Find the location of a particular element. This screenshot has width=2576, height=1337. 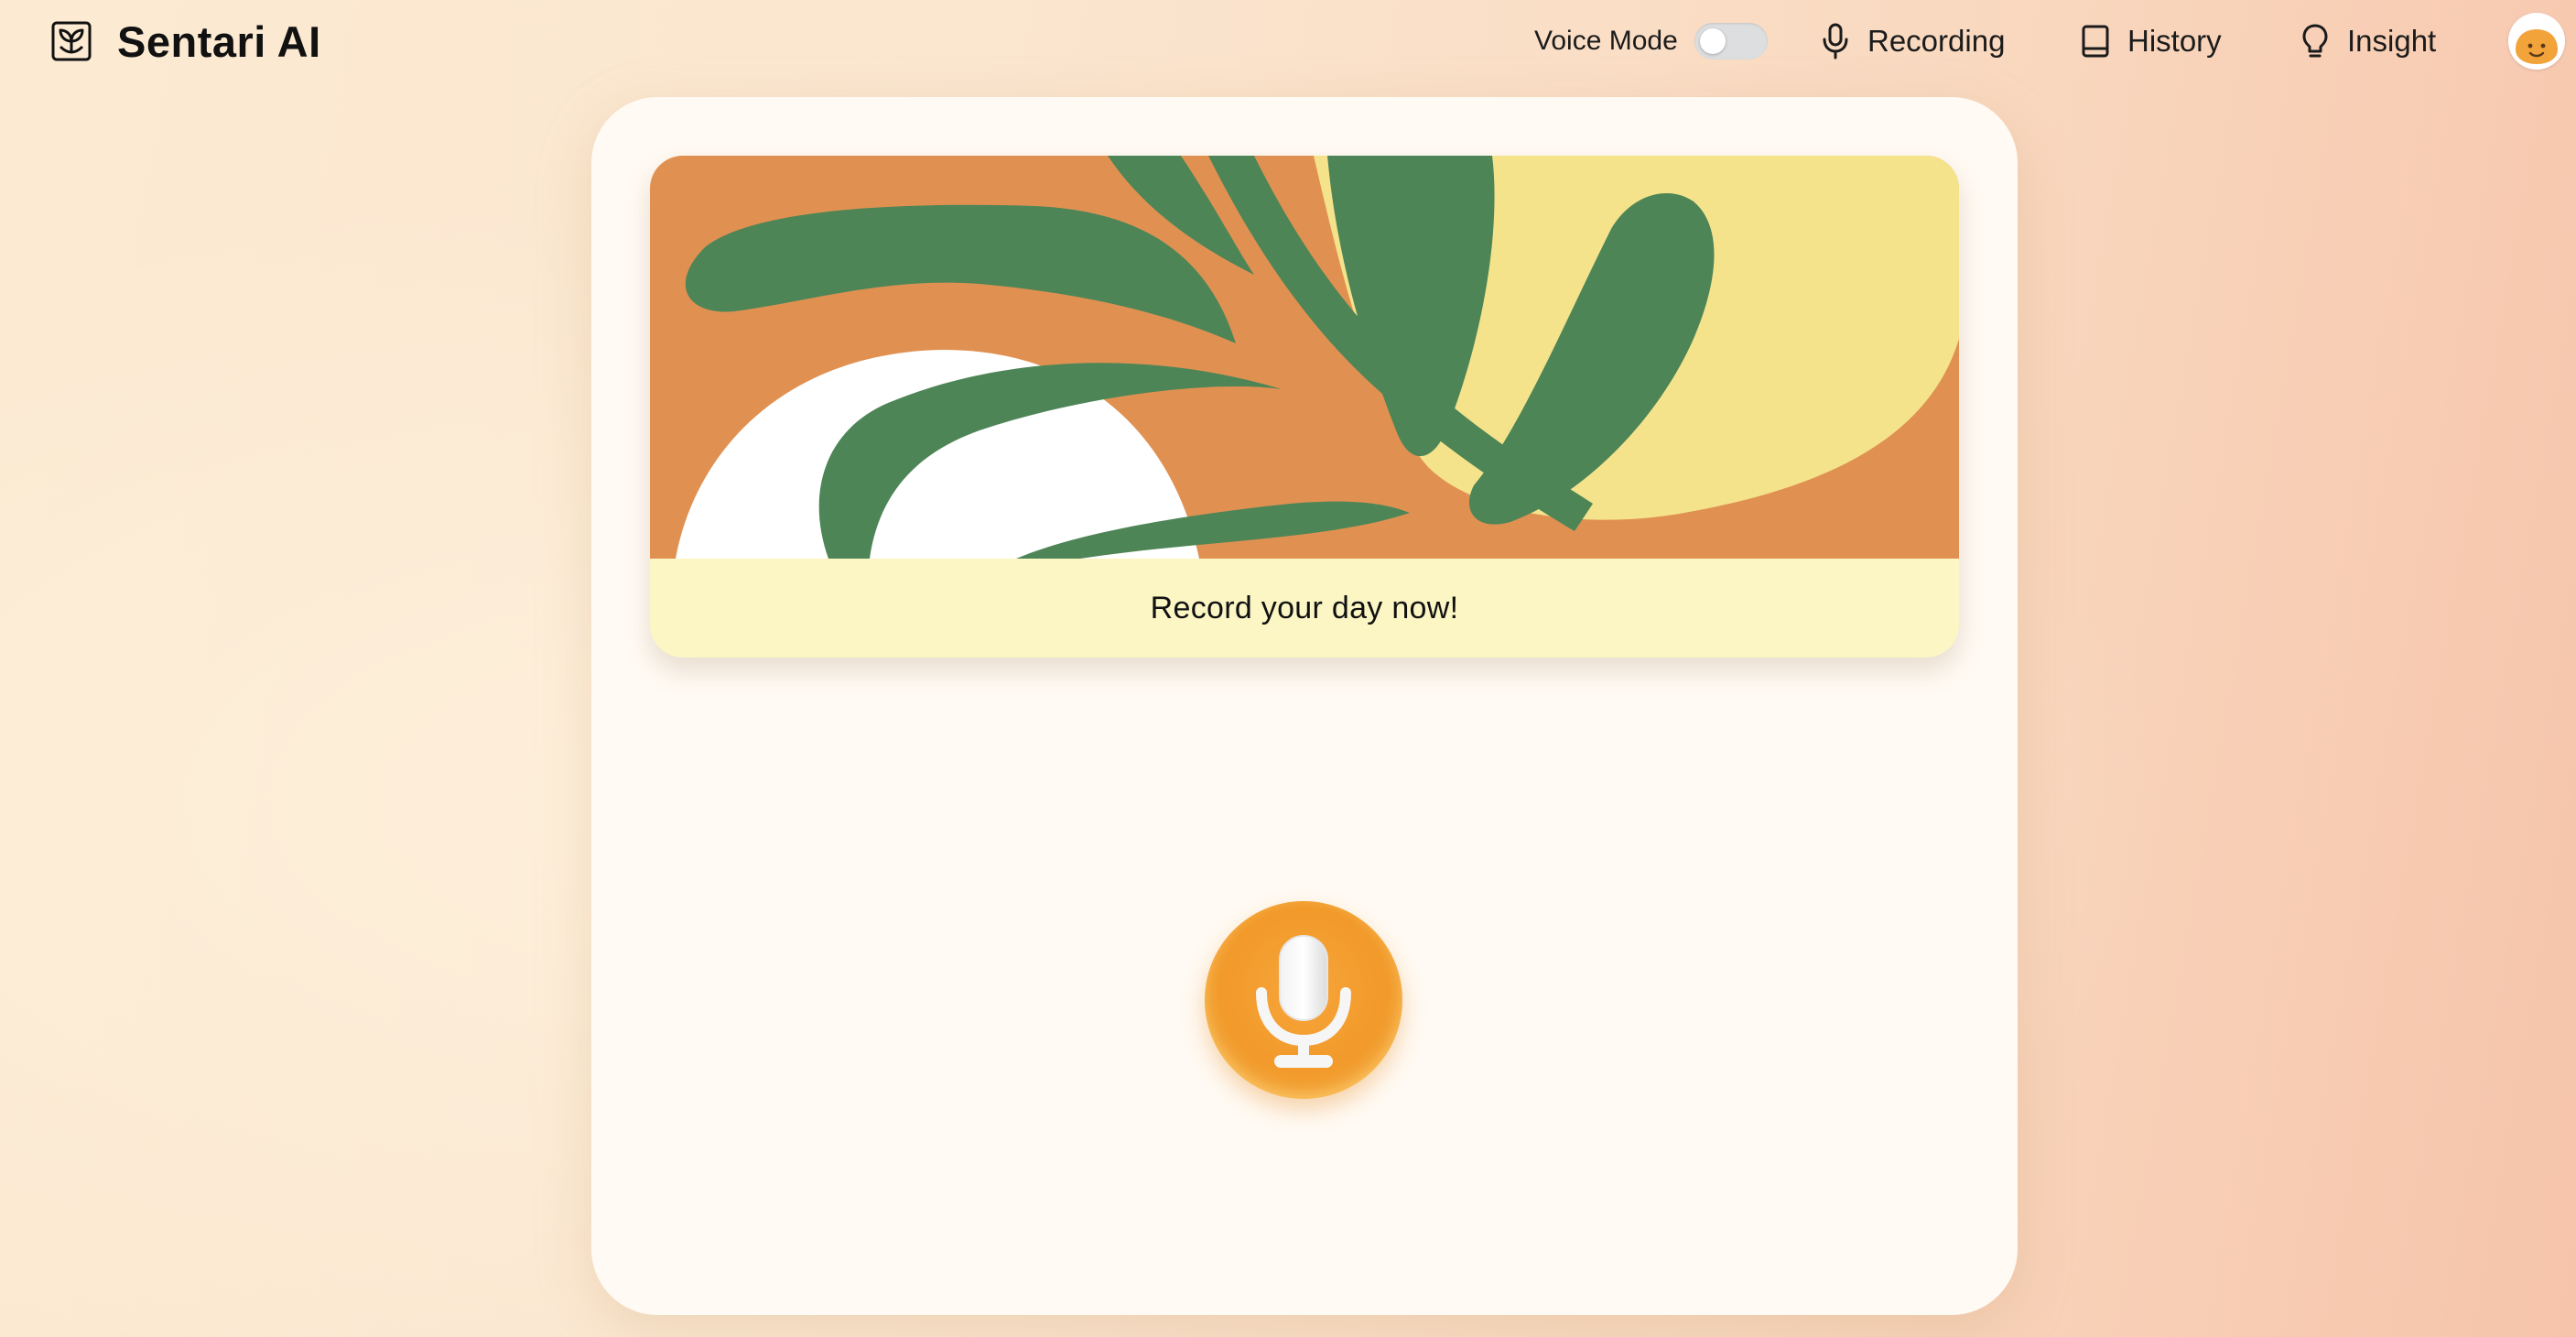

record-button is located at coordinates (1304, 1000).